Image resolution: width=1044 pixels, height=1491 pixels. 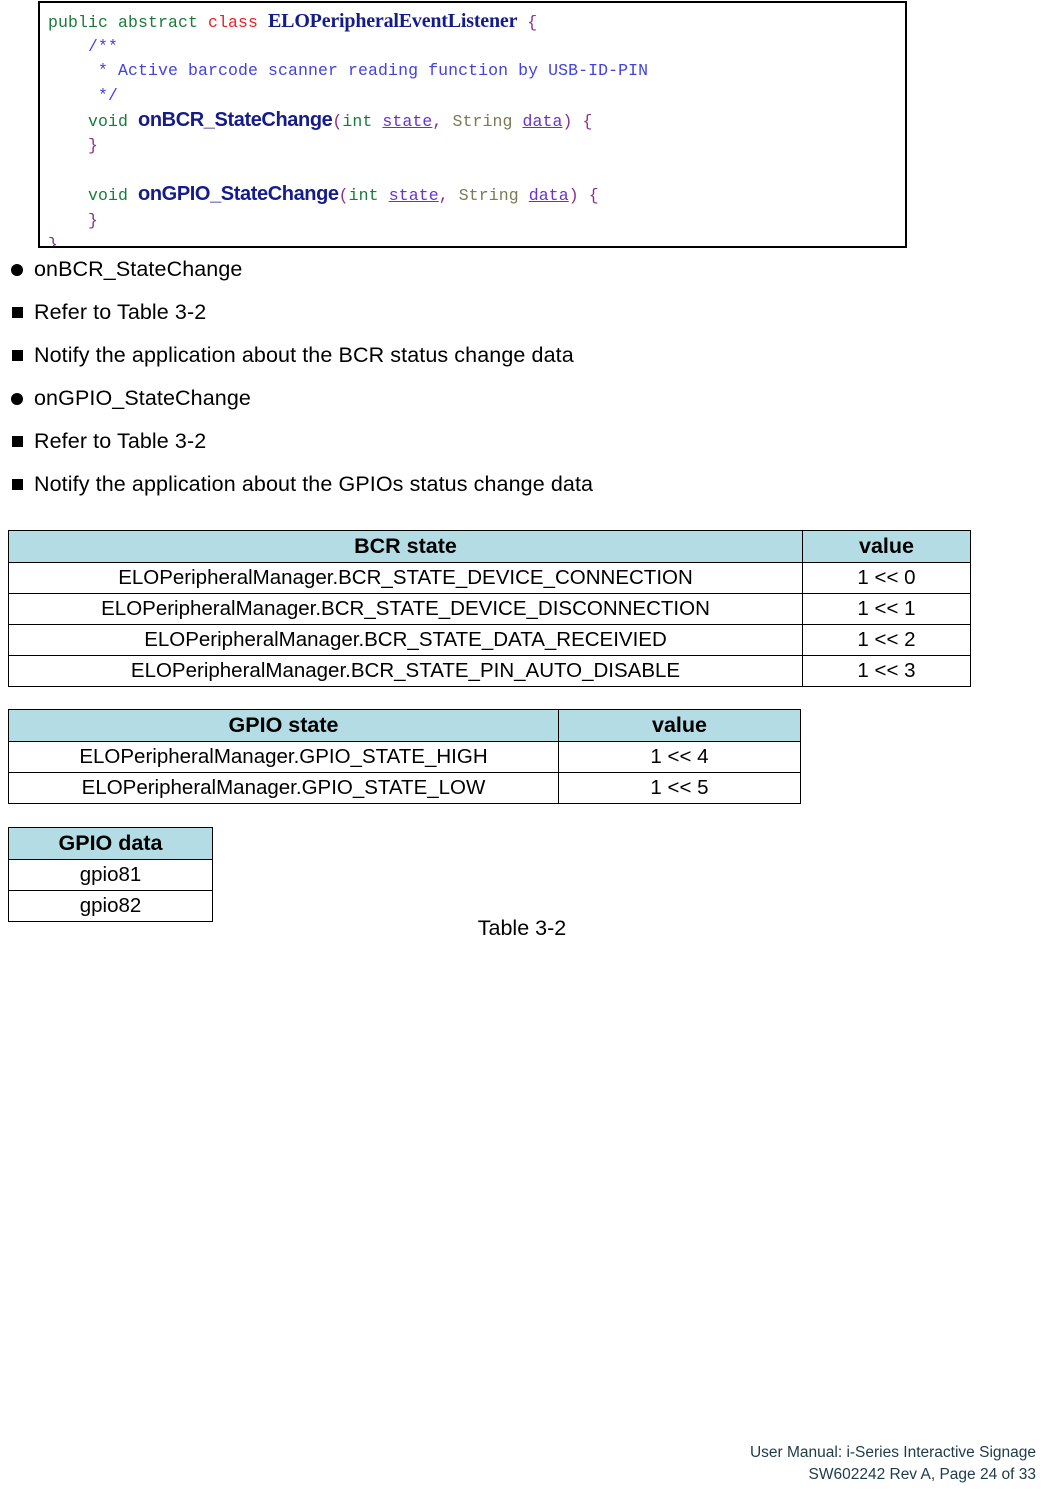 I want to click on code-line: /**, so click(x=476, y=47).